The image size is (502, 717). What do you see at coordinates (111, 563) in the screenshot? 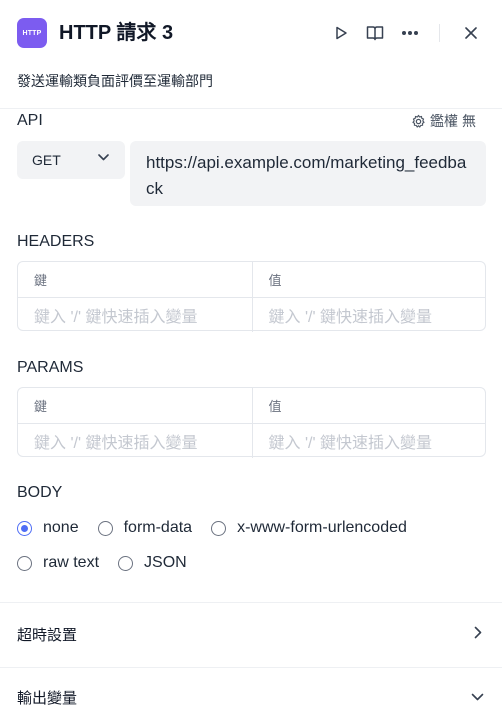
I see `body-type-row-2: raw text JSON` at bounding box center [111, 563].